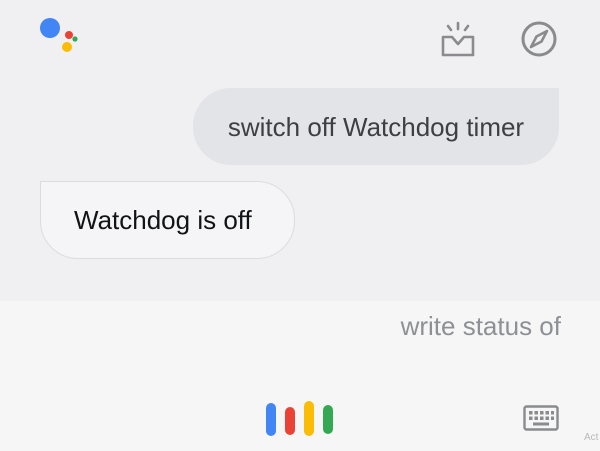 The width and height of the screenshot is (600, 451). Describe the element at coordinates (309, 418) in the screenshot. I see `mic-bar-yellow` at that location.